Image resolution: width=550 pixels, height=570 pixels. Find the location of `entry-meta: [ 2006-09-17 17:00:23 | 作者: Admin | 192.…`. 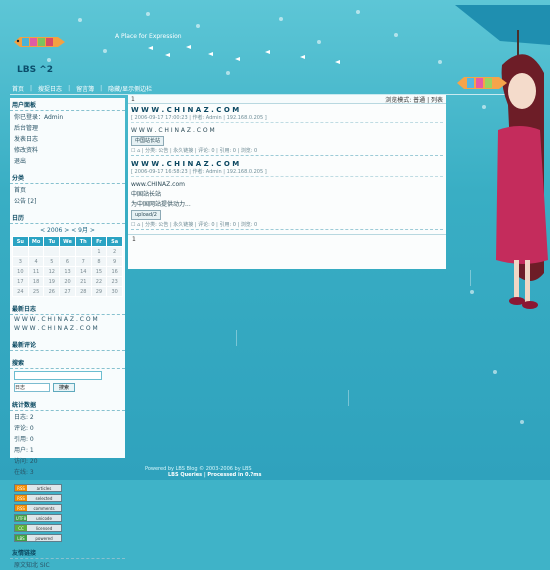

entry-meta: [ 2006-09-17 17:00:23 | 作者: Admin | 192.… is located at coordinates (287, 118).